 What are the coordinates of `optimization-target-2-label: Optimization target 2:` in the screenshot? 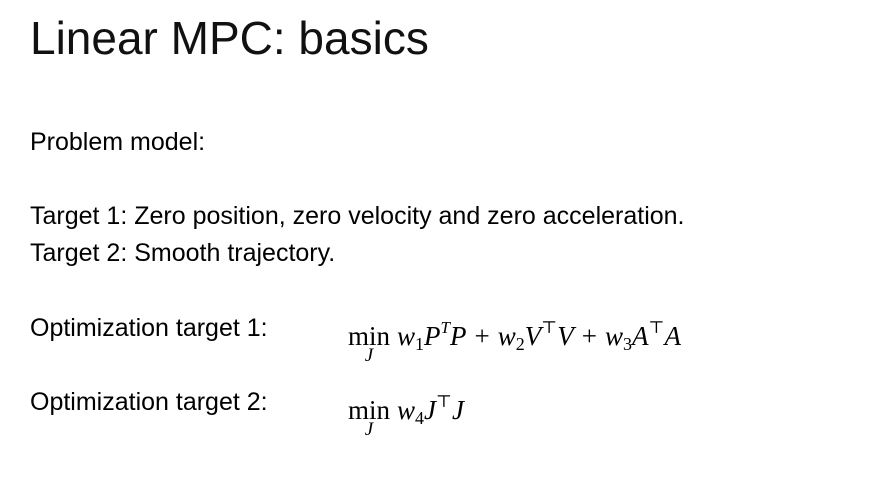 It's located at (149, 402).